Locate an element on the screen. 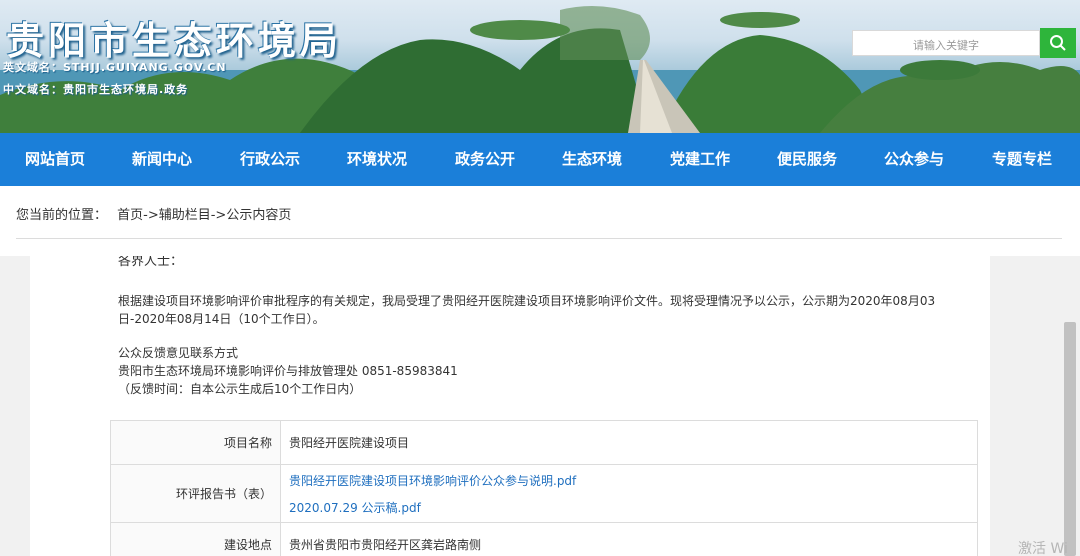 The image size is (1080, 556). search-icon is located at coordinates (1058, 43).